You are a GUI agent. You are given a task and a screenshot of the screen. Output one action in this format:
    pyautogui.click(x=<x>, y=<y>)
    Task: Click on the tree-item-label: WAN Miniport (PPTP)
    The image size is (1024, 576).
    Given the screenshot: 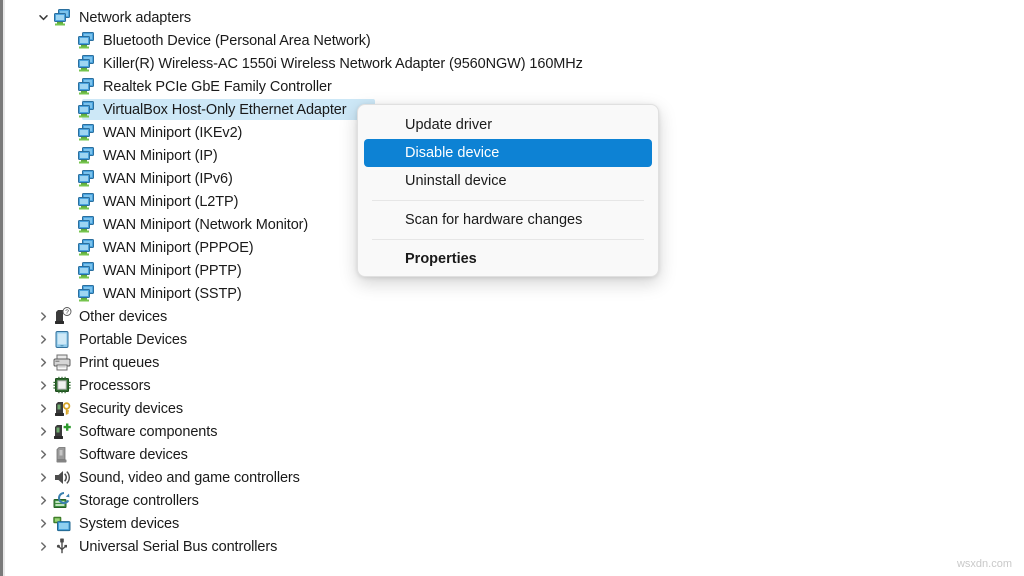 What is the action you would take?
    pyautogui.click(x=172, y=270)
    